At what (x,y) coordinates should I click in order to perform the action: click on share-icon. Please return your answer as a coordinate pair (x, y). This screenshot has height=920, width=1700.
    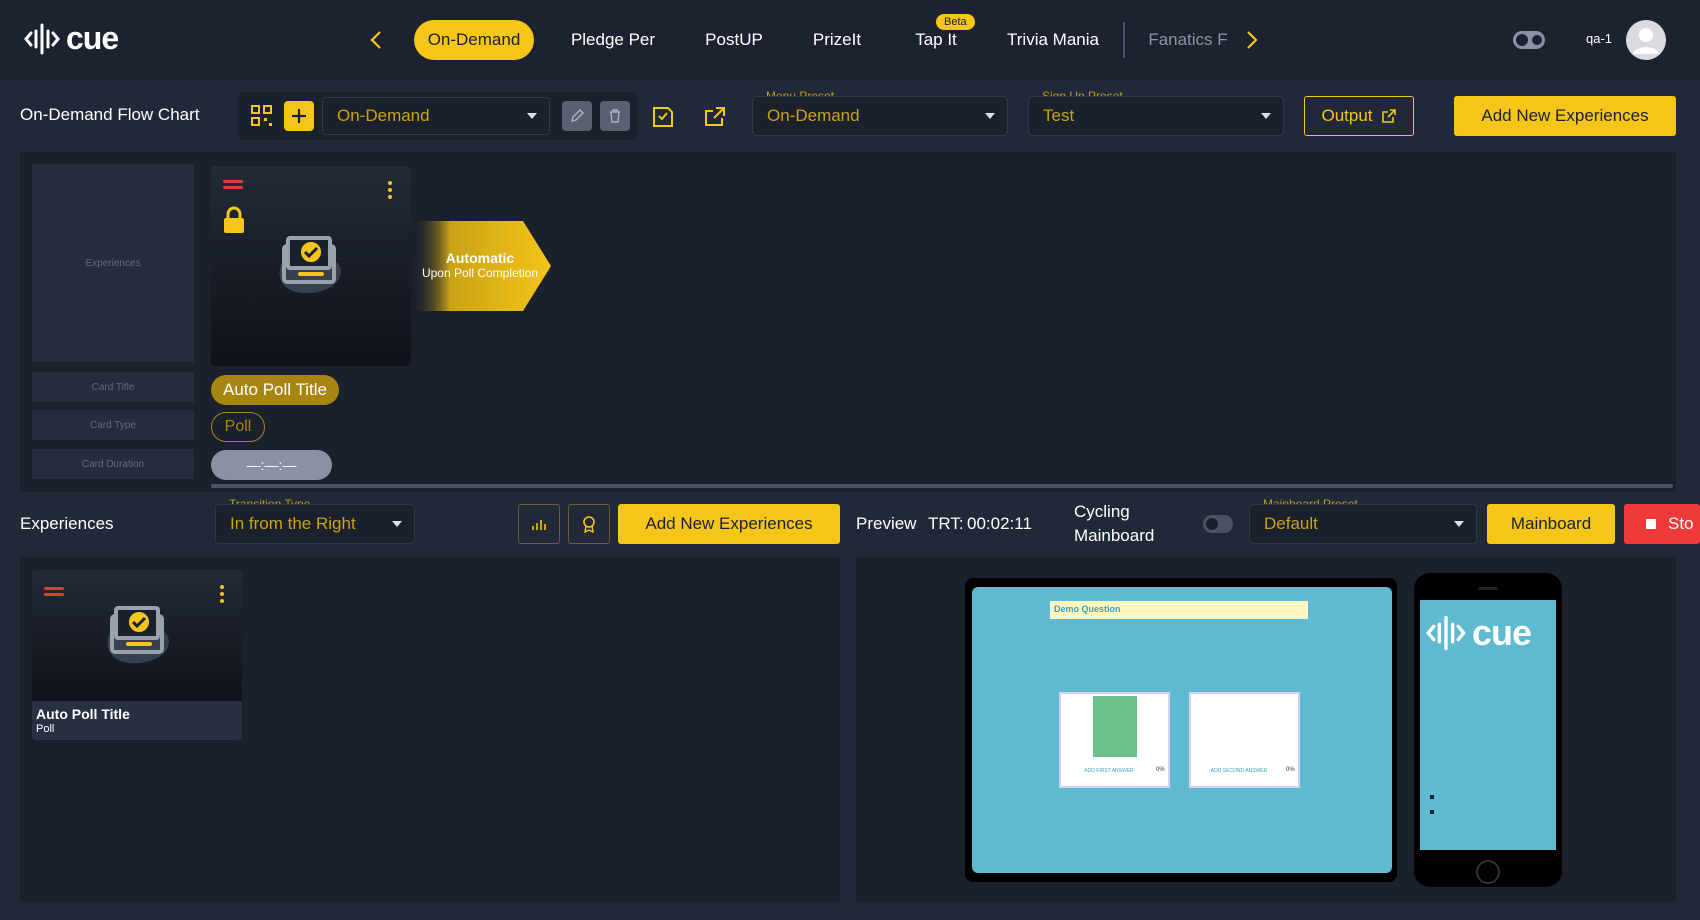
    Looking at the image, I should click on (715, 116).